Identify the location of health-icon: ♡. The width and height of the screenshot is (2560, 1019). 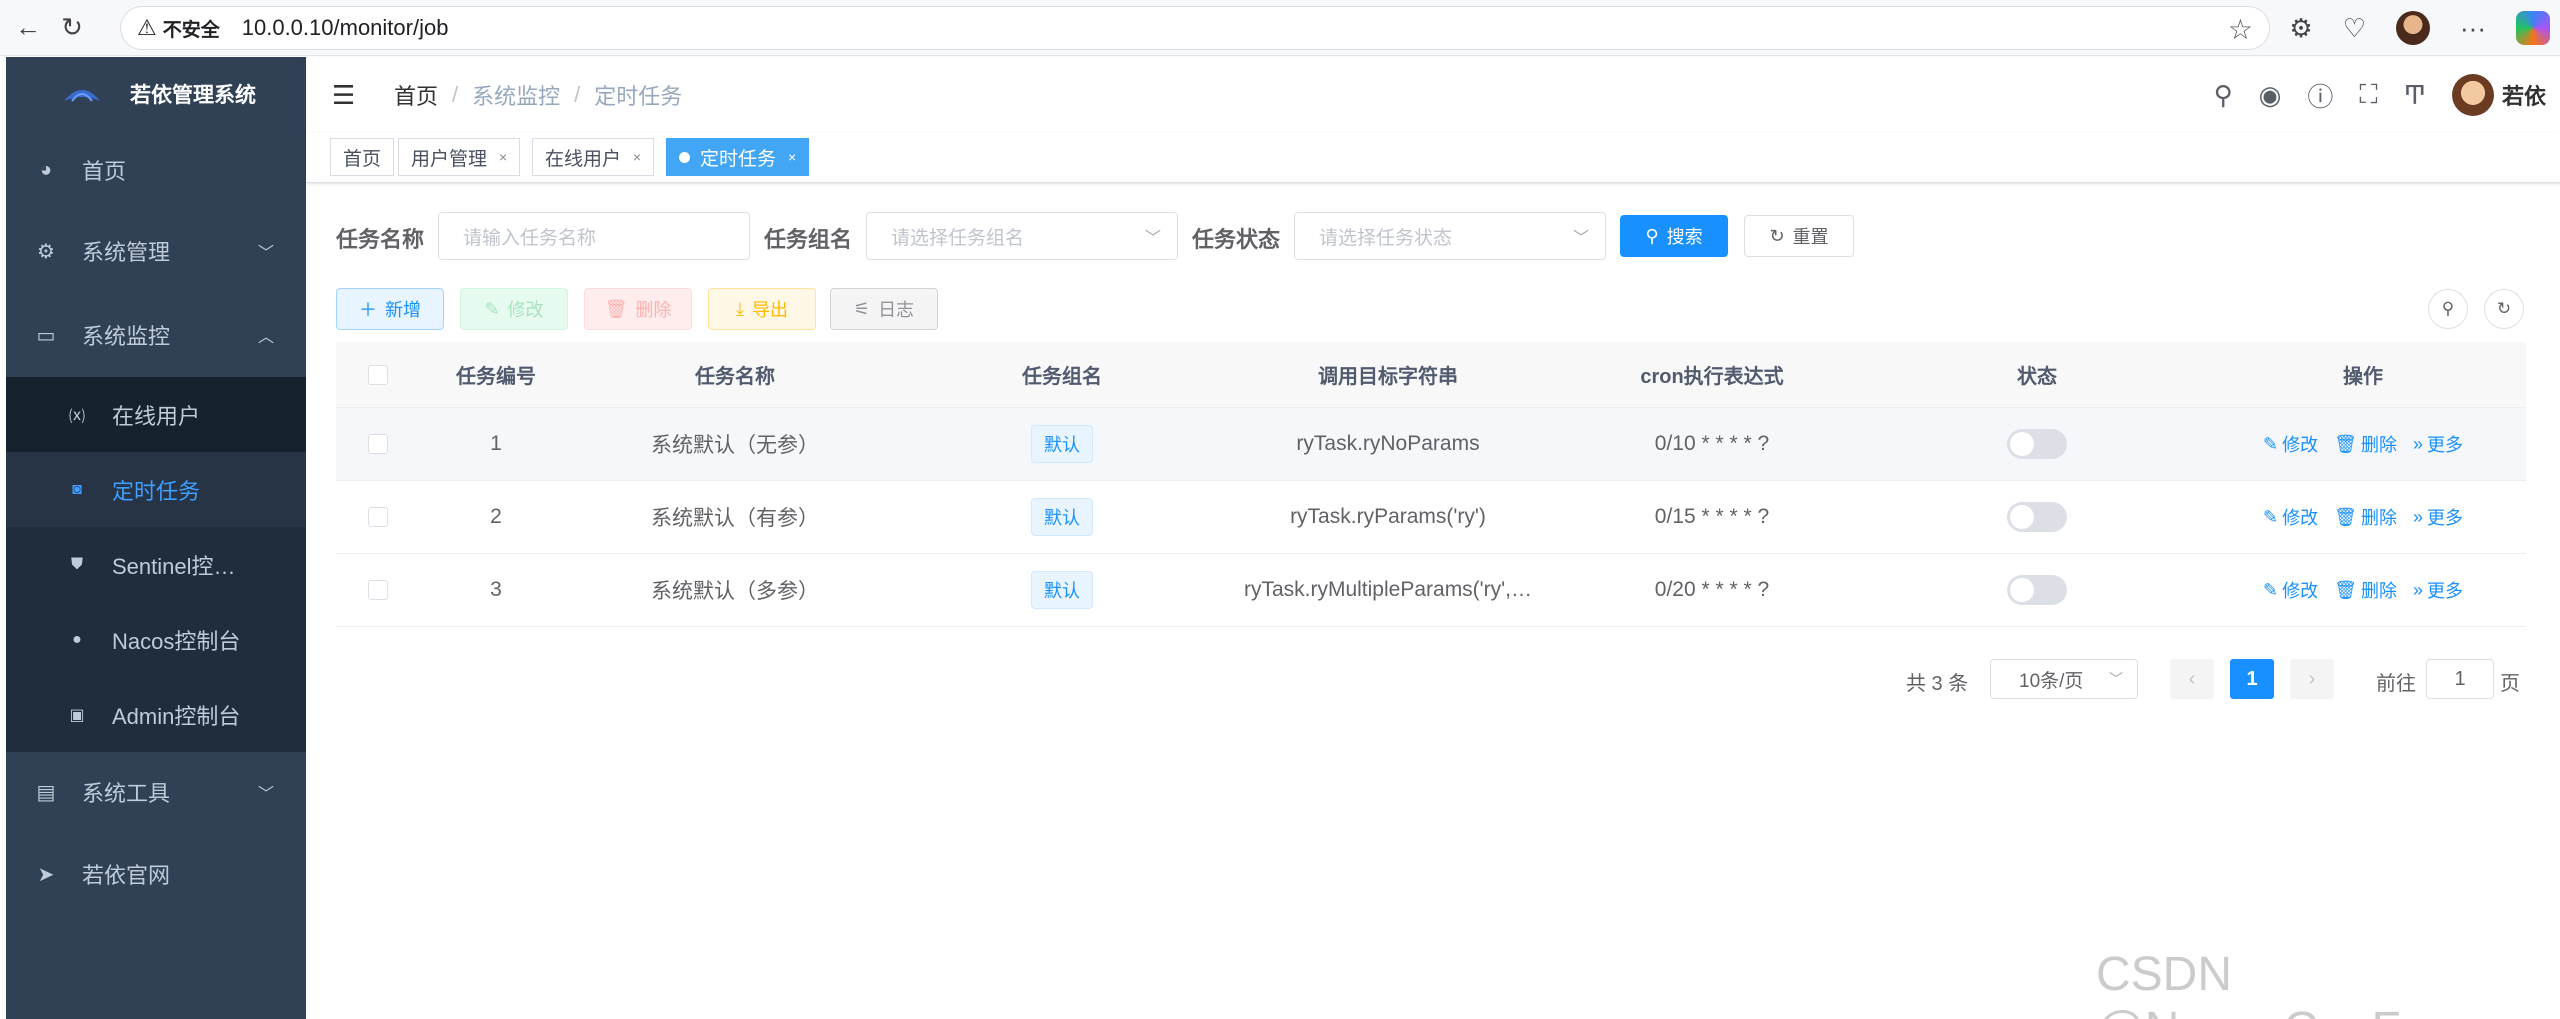
(2354, 28).